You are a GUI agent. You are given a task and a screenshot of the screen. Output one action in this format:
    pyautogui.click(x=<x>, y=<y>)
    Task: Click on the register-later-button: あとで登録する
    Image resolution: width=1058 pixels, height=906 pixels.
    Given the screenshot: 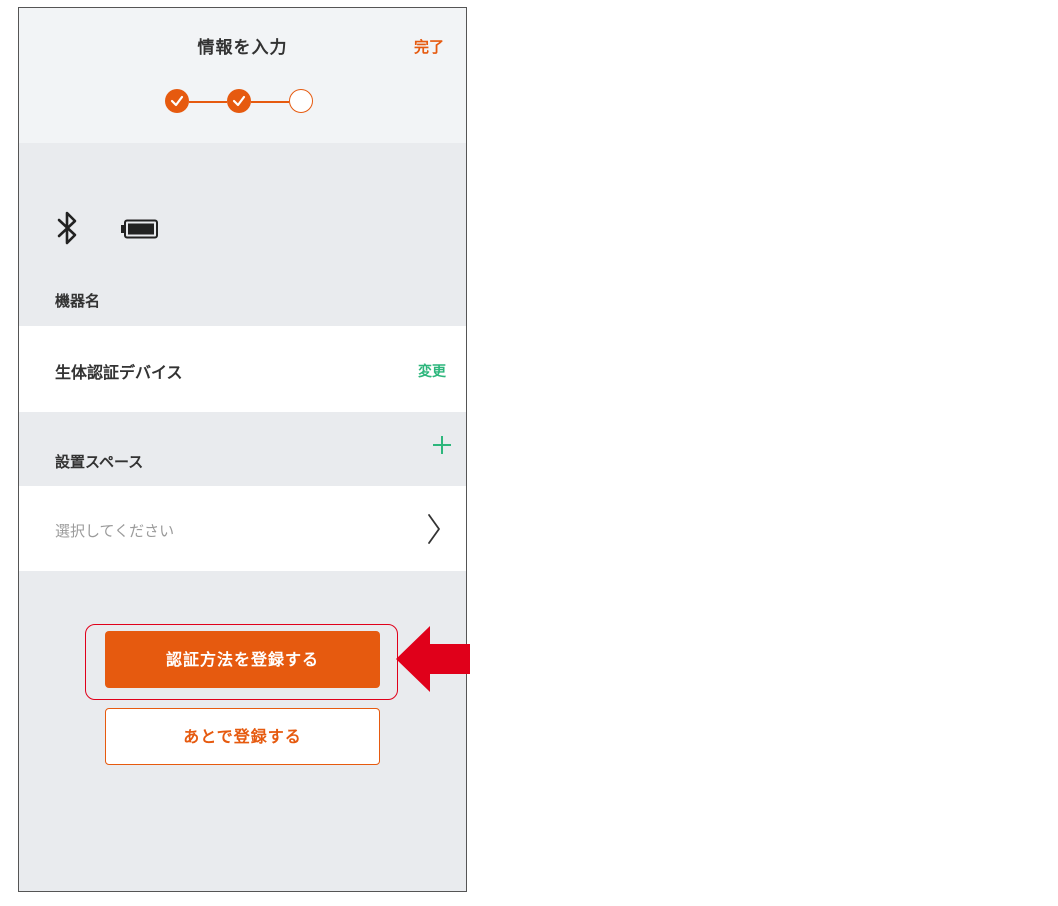 What is the action you would take?
    pyautogui.click(x=242, y=736)
    